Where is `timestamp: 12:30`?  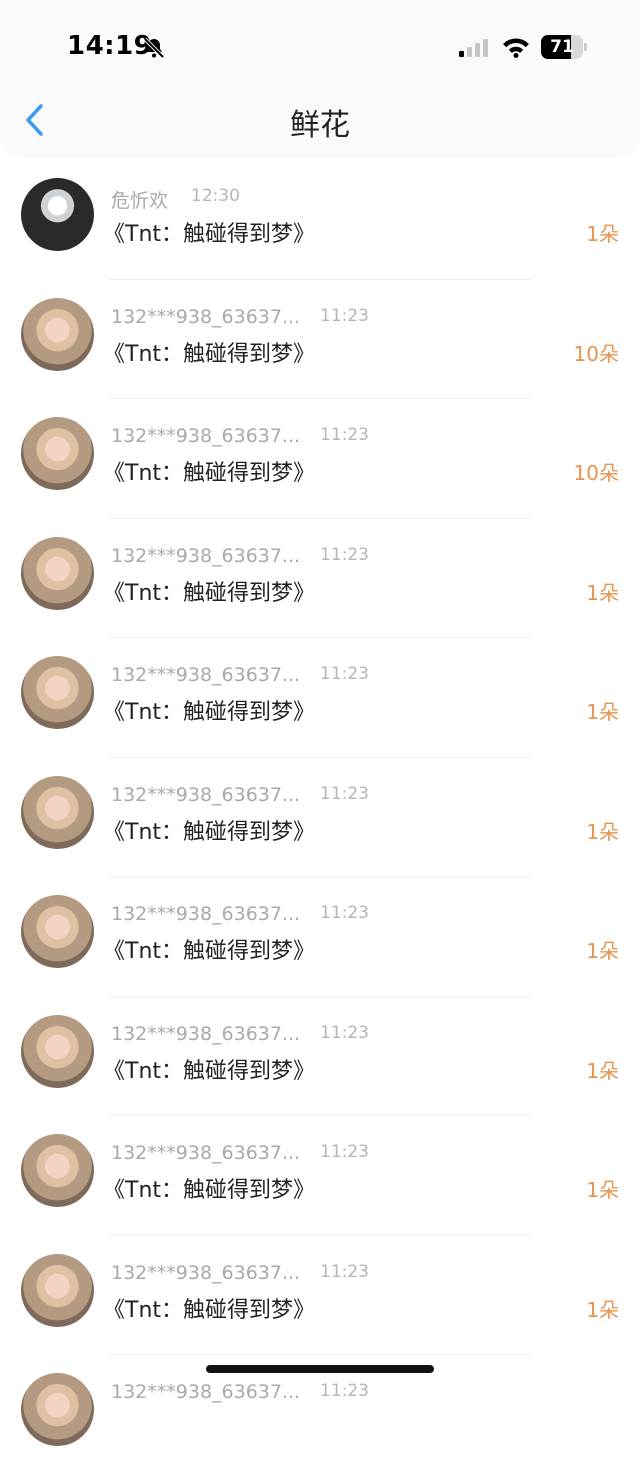
timestamp: 12:30 is located at coordinates (215, 196).